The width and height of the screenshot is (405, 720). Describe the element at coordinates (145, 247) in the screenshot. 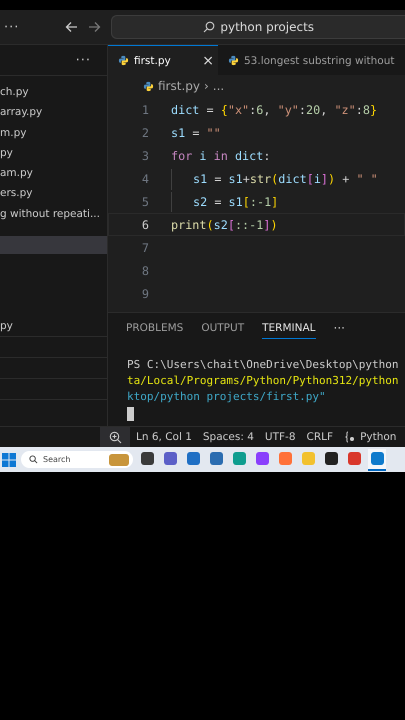

I see `line-number: 7` at that location.